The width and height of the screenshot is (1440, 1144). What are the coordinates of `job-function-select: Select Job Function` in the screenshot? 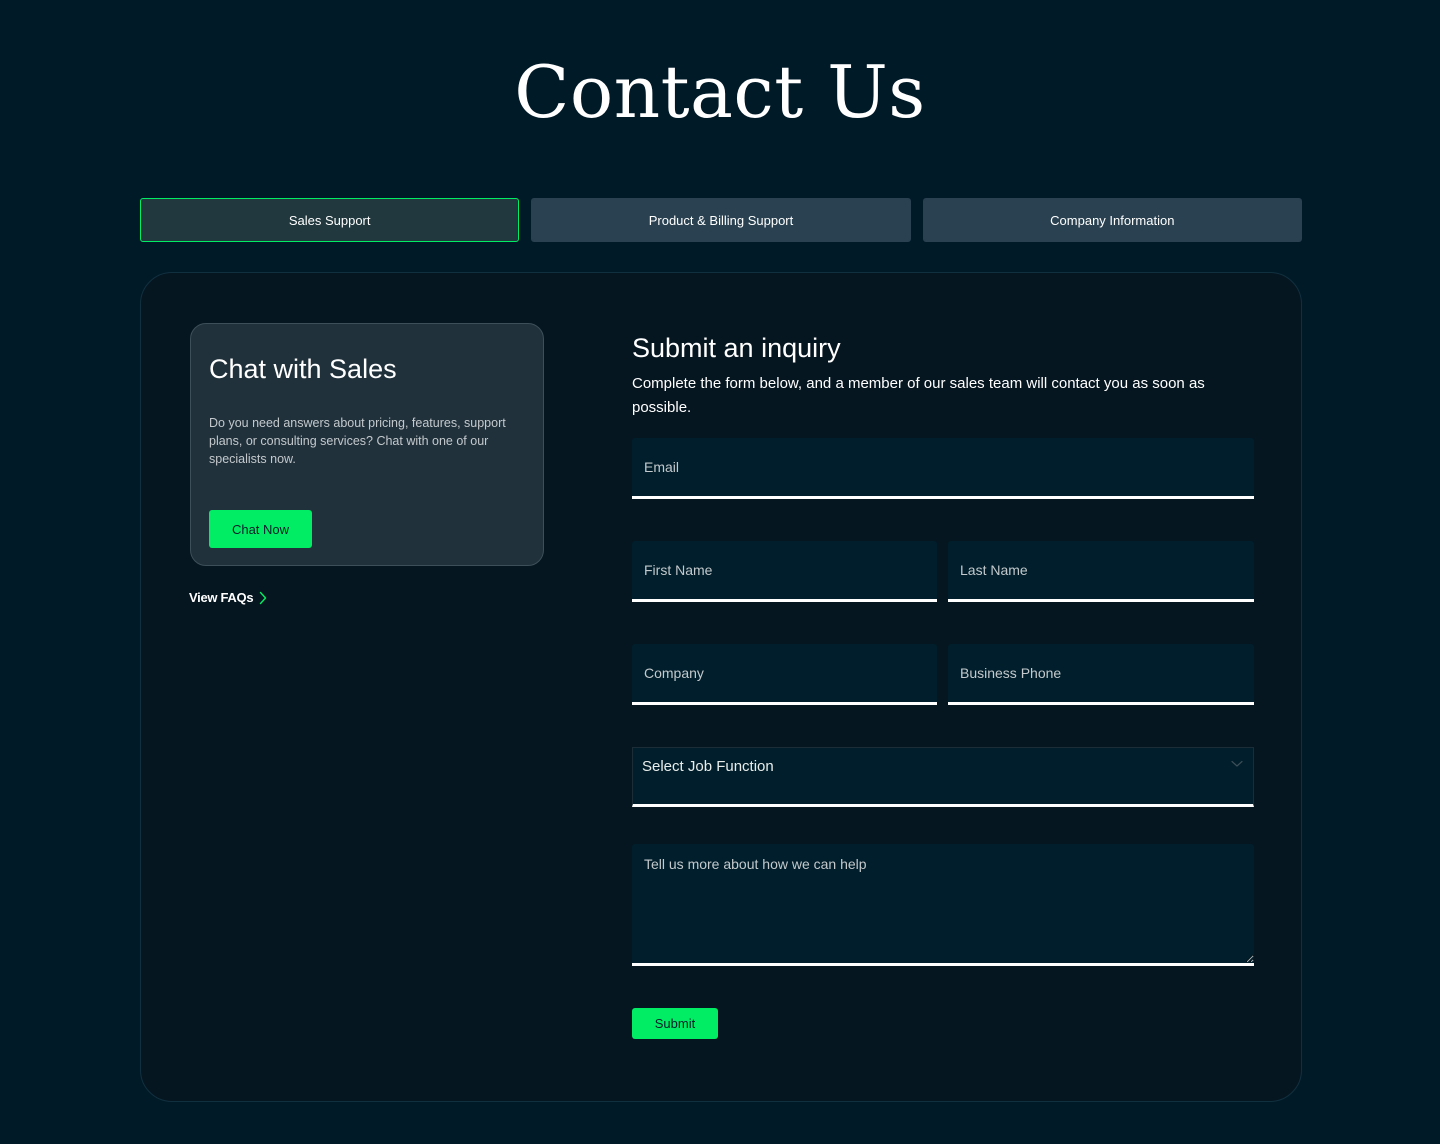 It's located at (943, 777).